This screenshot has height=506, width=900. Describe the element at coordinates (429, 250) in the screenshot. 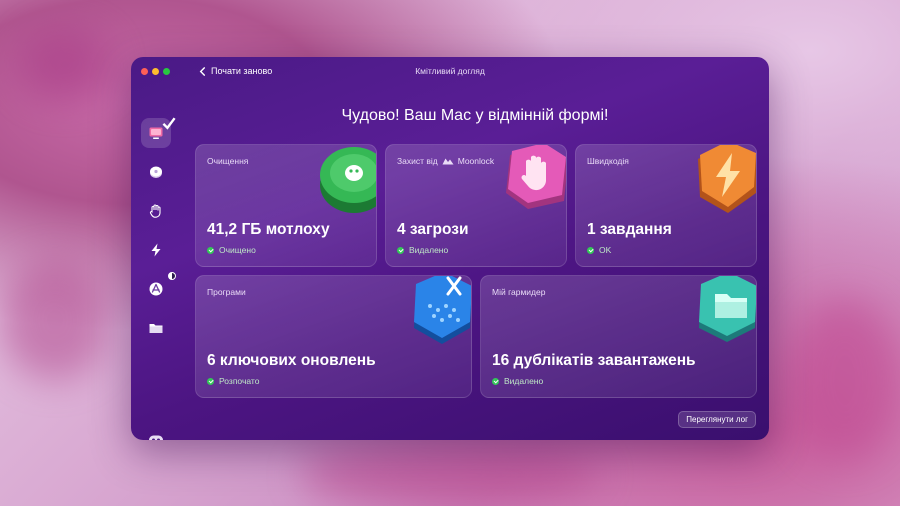

I see `card-protection-status-text: Видалено` at that location.